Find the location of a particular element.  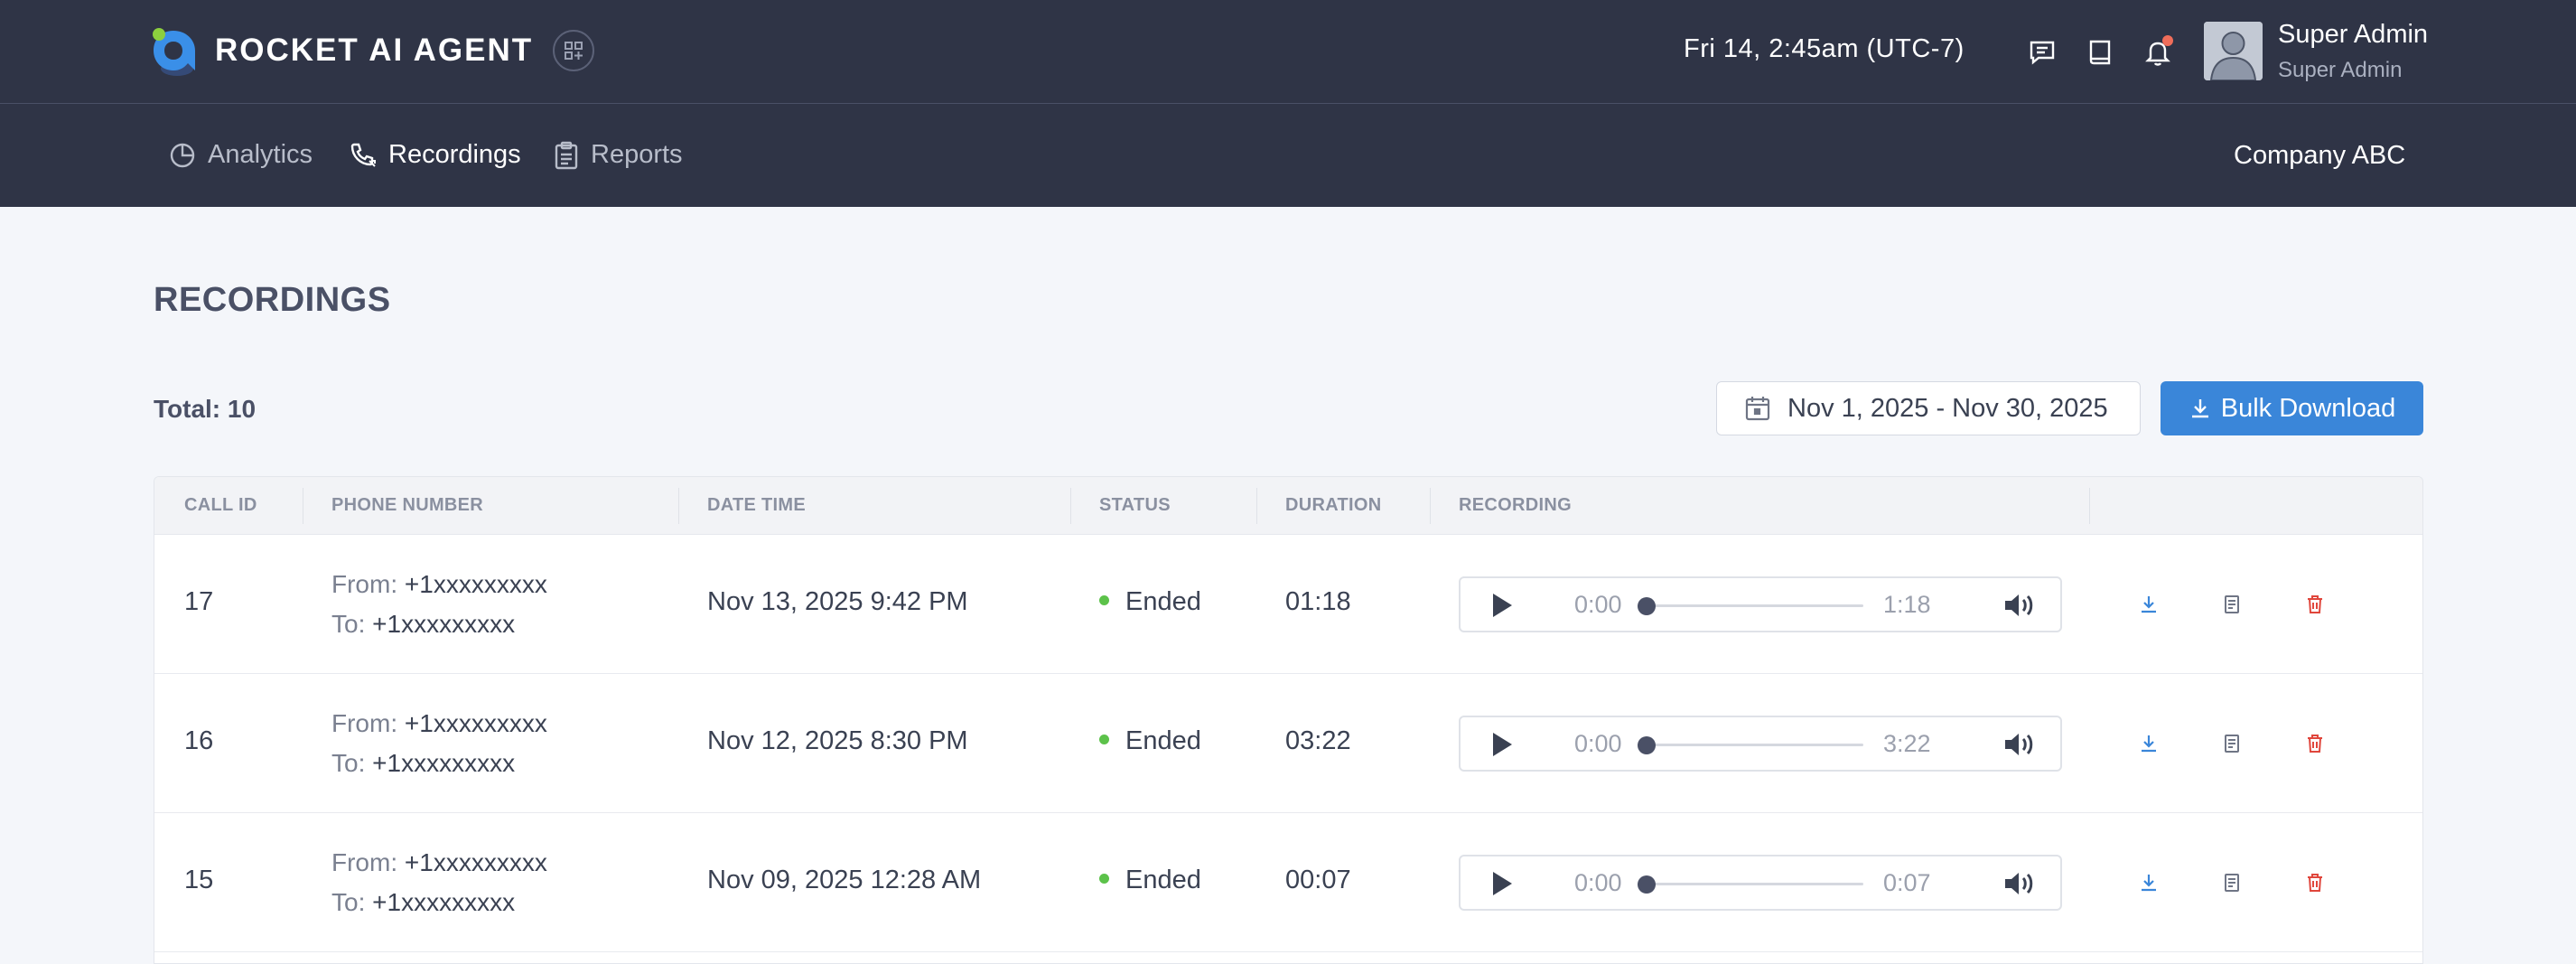

chat-button is located at coordinates (2042, 52).